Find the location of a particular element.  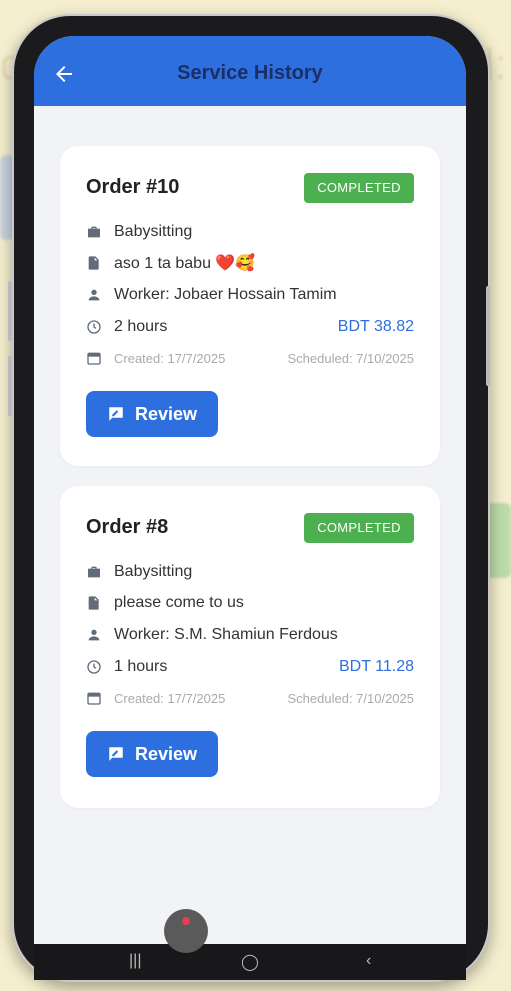

app-bar: Service History is located at coordinates (250, 71).